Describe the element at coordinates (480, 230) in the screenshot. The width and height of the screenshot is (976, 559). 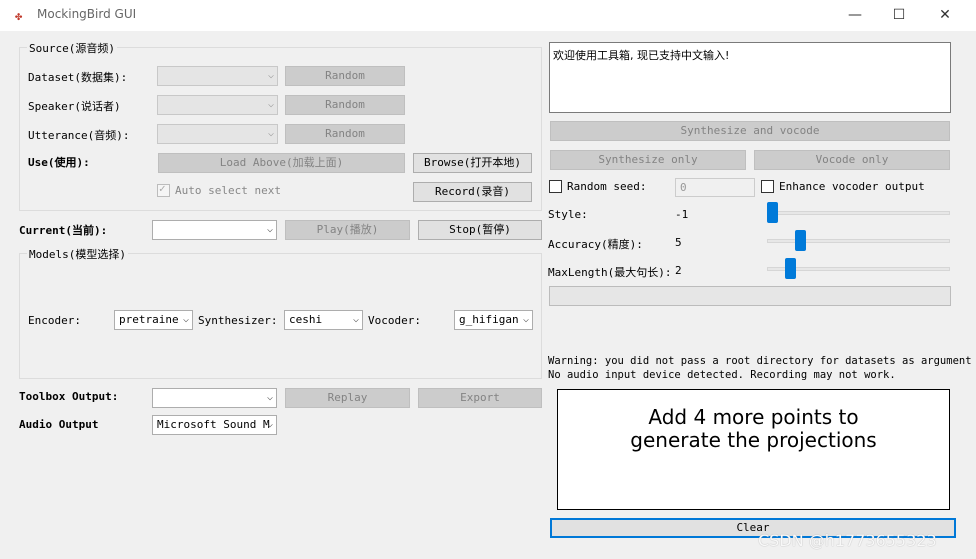
I see `stop-button: Stop(暂停)` at that location.